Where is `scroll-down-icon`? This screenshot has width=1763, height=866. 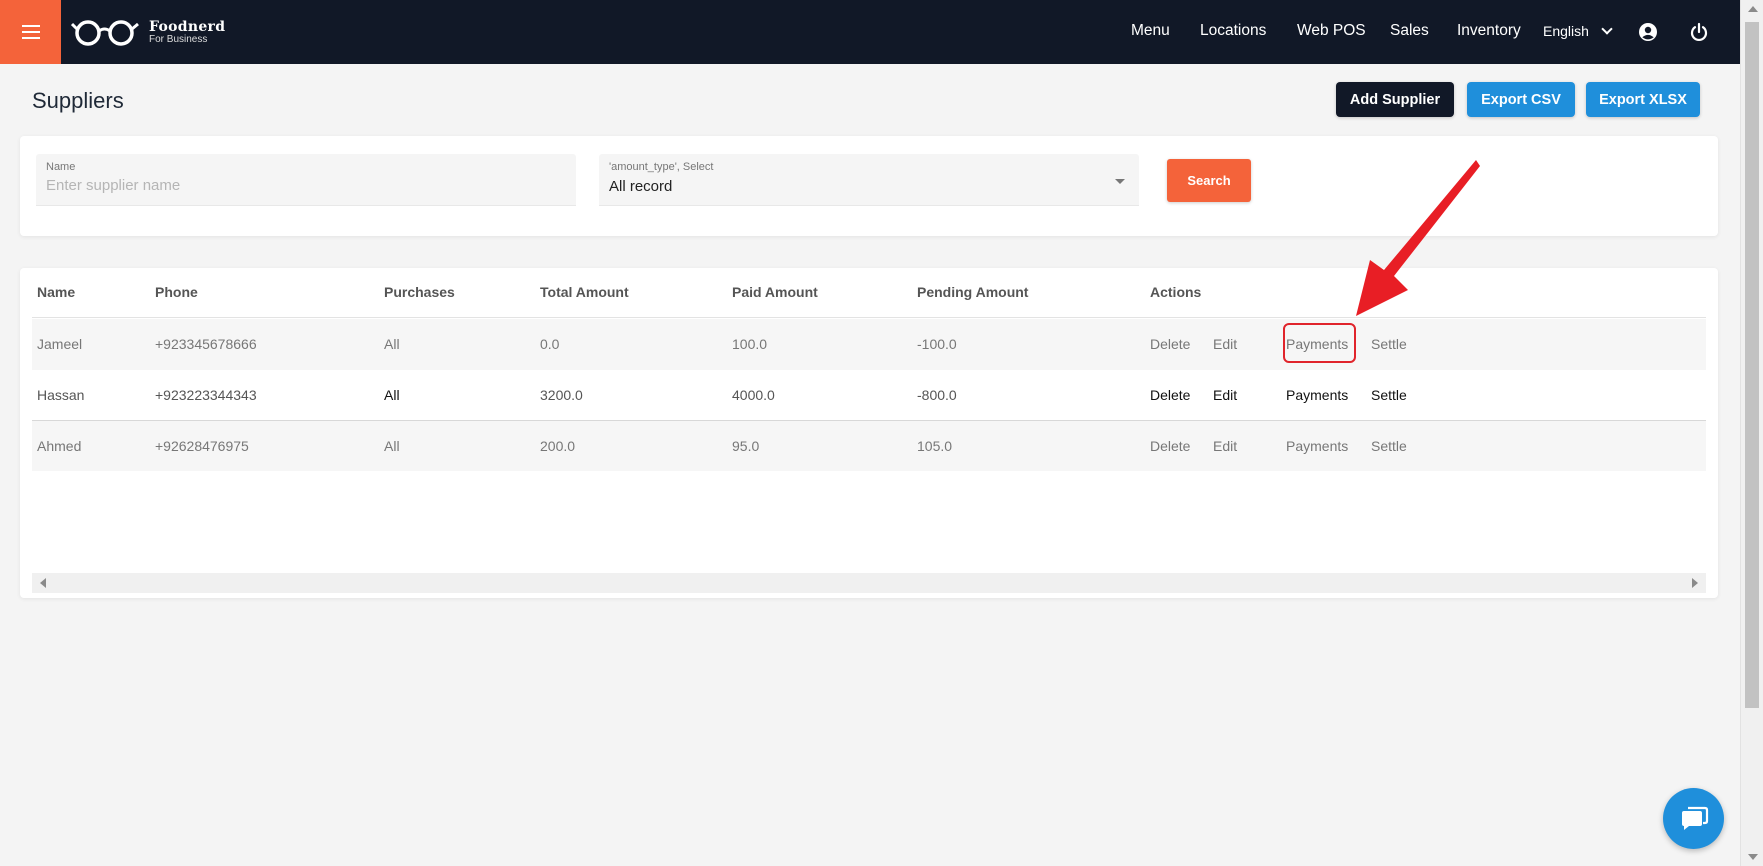 scroll-down-icon is located at coordinates (1753, 857).